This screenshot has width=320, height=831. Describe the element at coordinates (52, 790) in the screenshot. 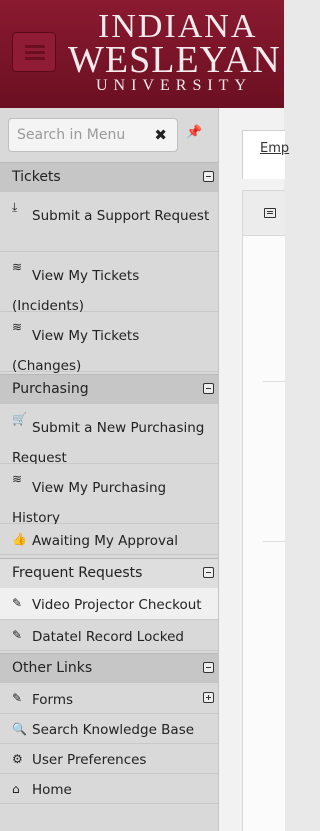

I see `menu-item-label: Home` at that location.